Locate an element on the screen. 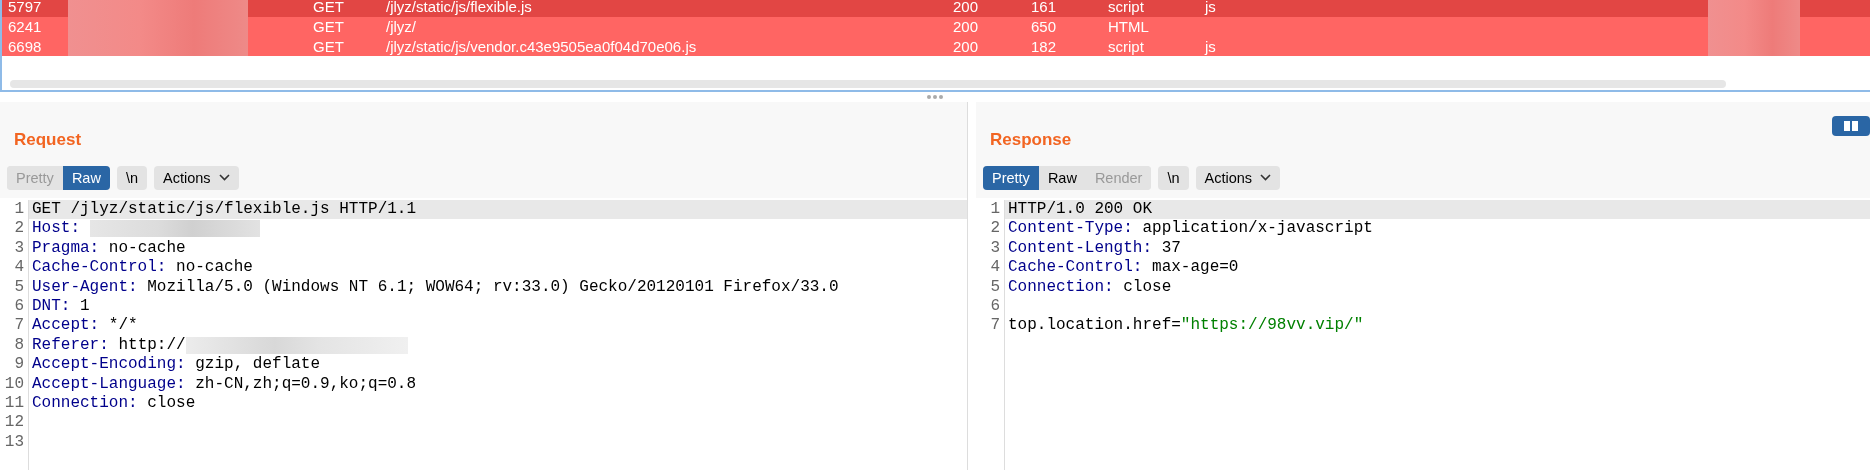 This screenshot has height=470, width=1870. panel-title: Response is located at coordinates (1031, 140).